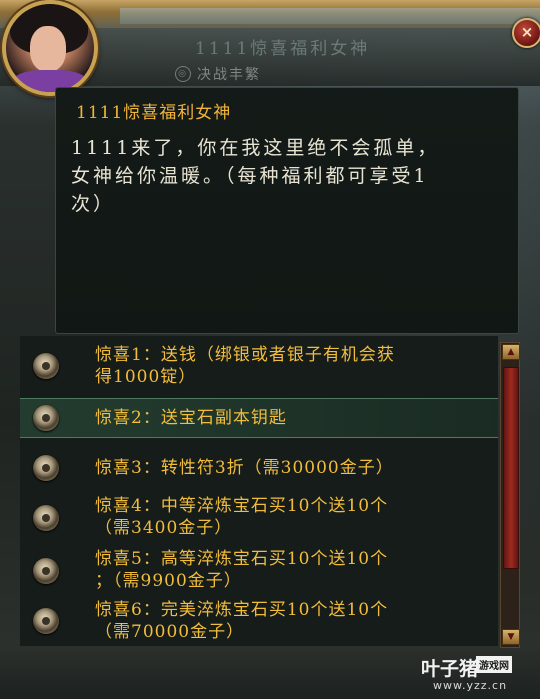 Image resolution: width=540 pixels, height=699 pixels. I want to click on close-icon: ×, so click(527, 32).